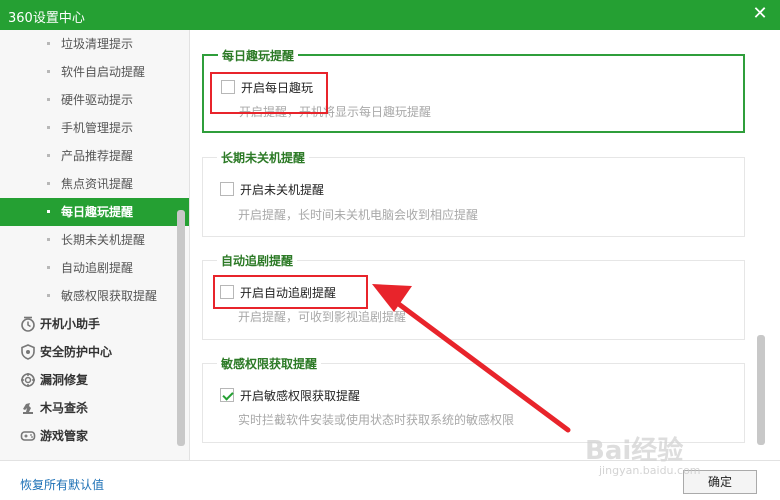 The width and height of the screenshot is (780, 500). Describe the element at coordinates (97, 128) in the screenshot. I see `sidebar-item-label: 手机管理提示` at that location.